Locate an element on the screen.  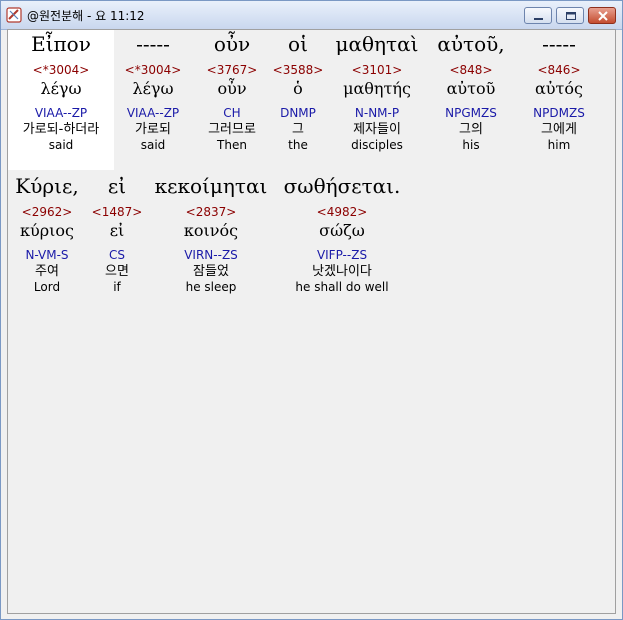
english-gloss: his is located at coordinates (471, 145).